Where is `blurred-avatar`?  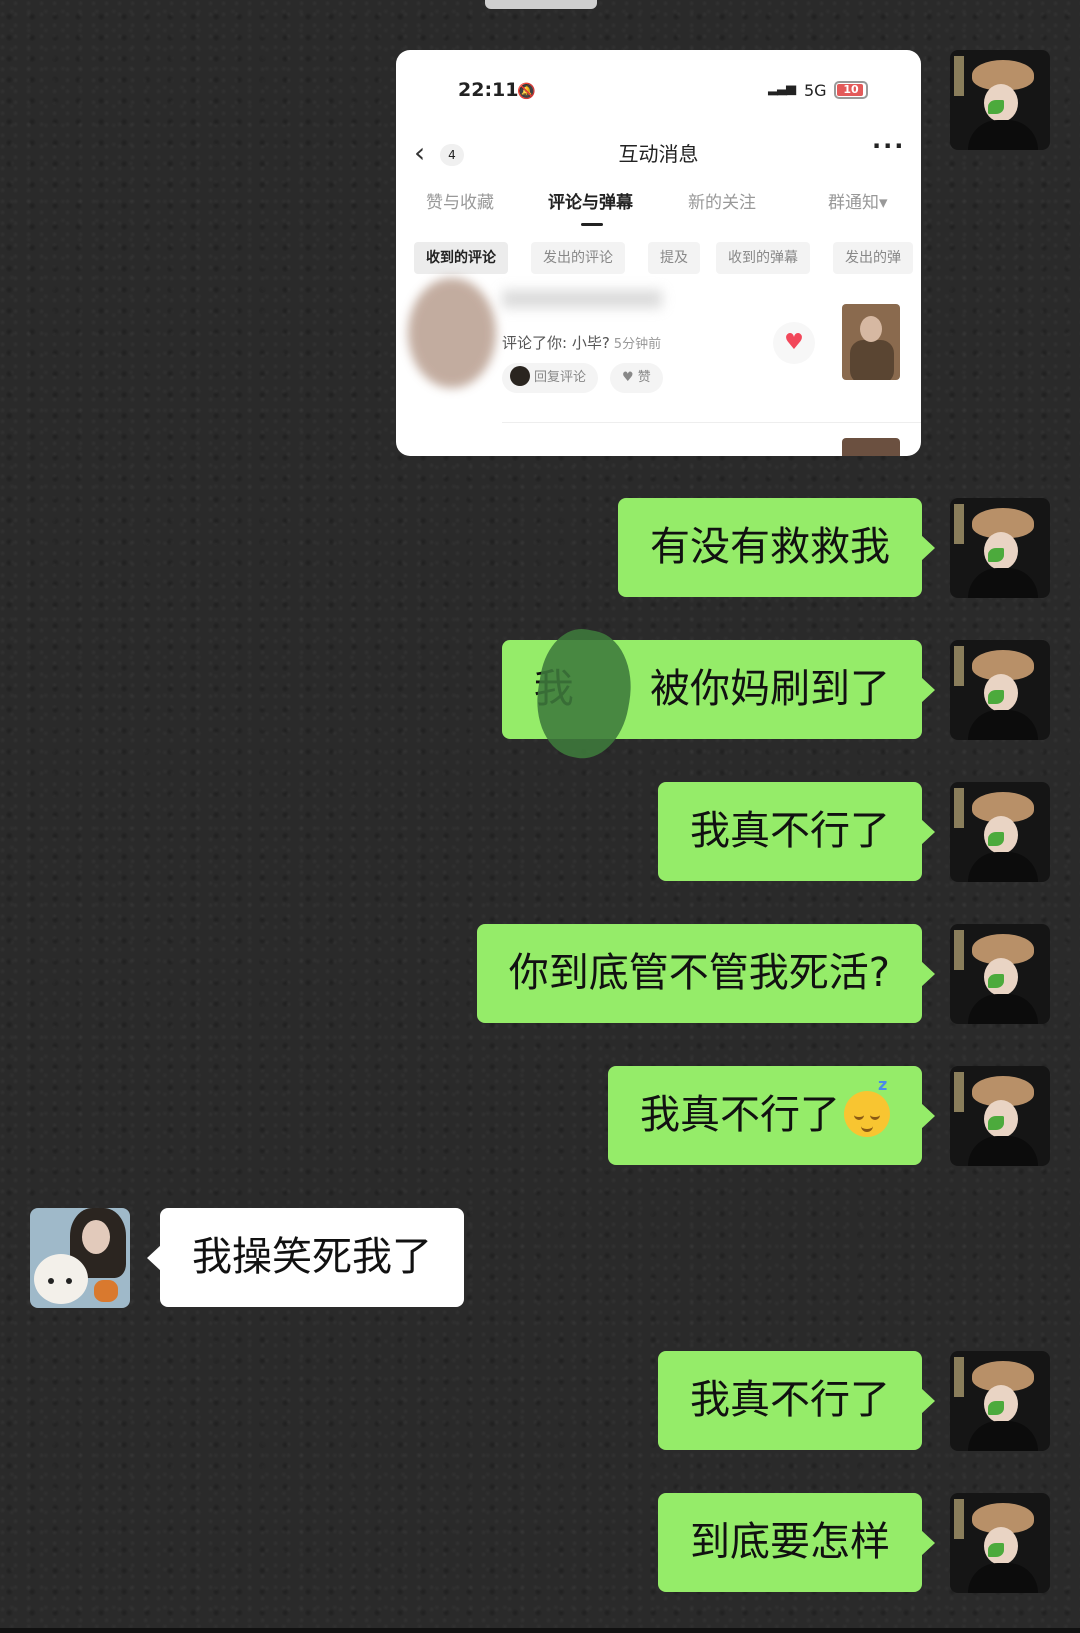
blurred-avatar is located at coordinates (452, 333).